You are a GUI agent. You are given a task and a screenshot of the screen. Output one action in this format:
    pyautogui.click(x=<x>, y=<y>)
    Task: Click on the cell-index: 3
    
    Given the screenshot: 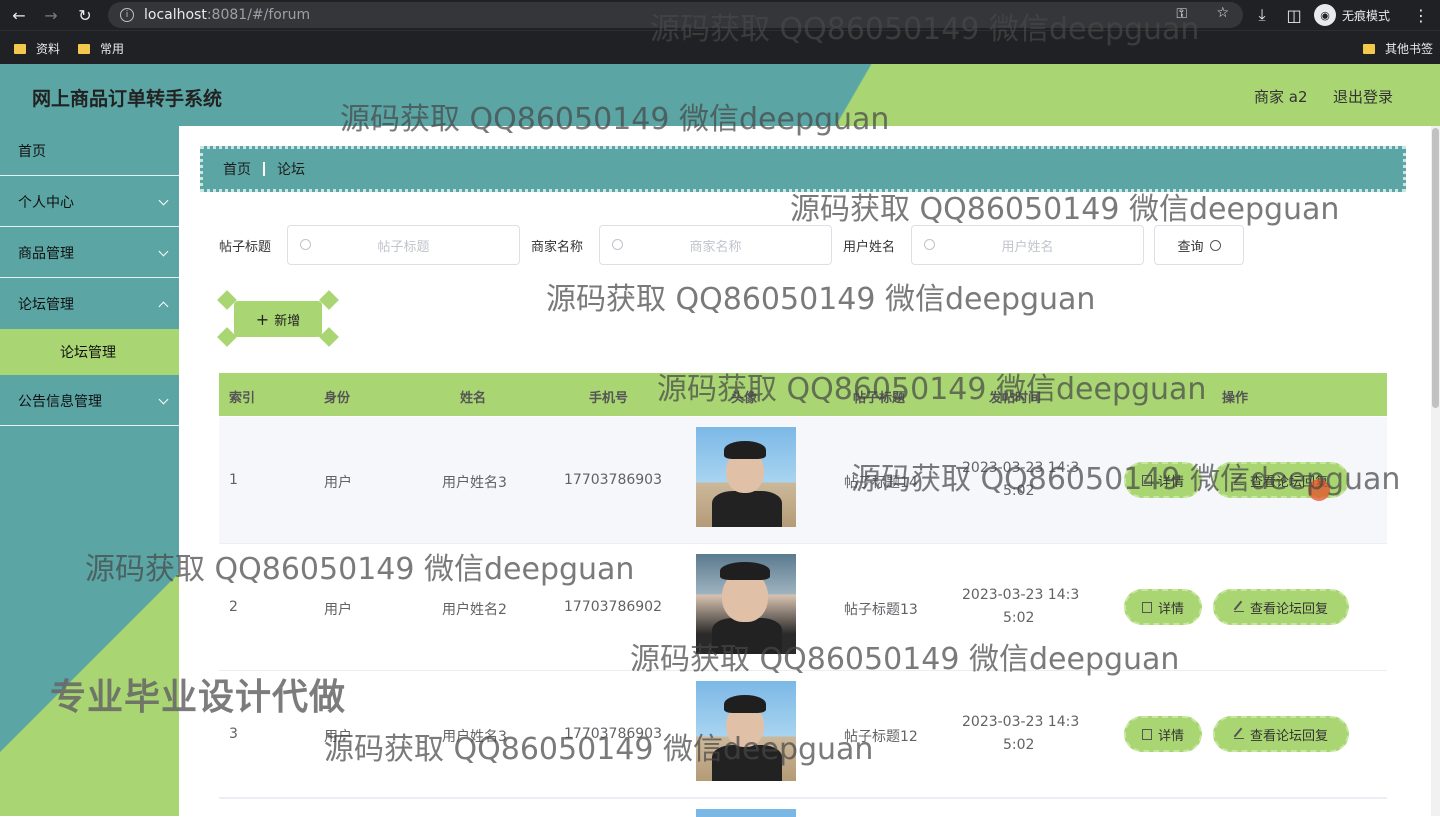 What is the action you would take?
    pyautogui.click(x=233, y=734)
    